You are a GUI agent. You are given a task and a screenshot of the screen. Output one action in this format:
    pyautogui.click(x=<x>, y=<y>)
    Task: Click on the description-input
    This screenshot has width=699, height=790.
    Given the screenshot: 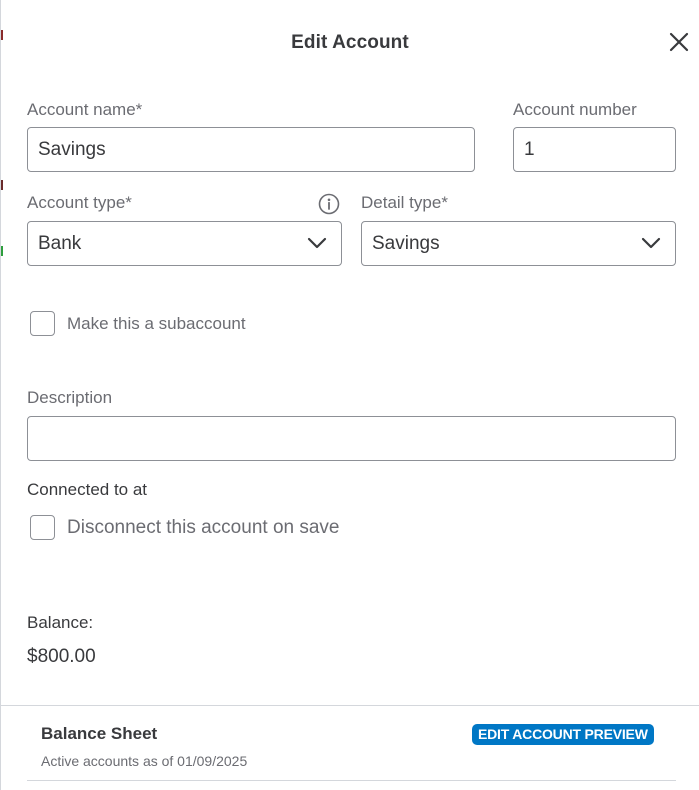 What is the action you would take?
    pyautogui.click(x=351, y=438)
    